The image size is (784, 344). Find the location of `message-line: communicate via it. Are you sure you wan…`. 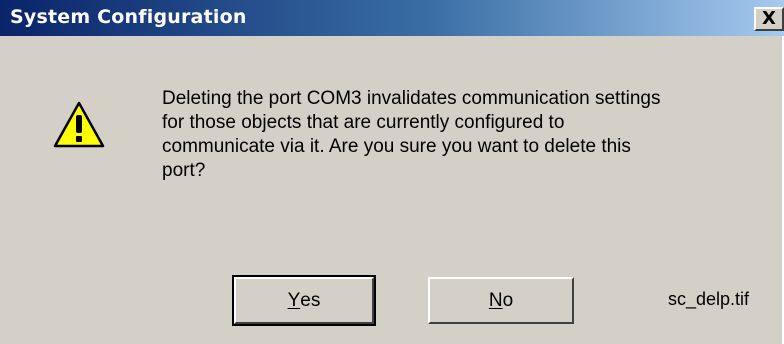

message-line: communicate via it. Are you sure you wan… is located at coordinates (396, 146).